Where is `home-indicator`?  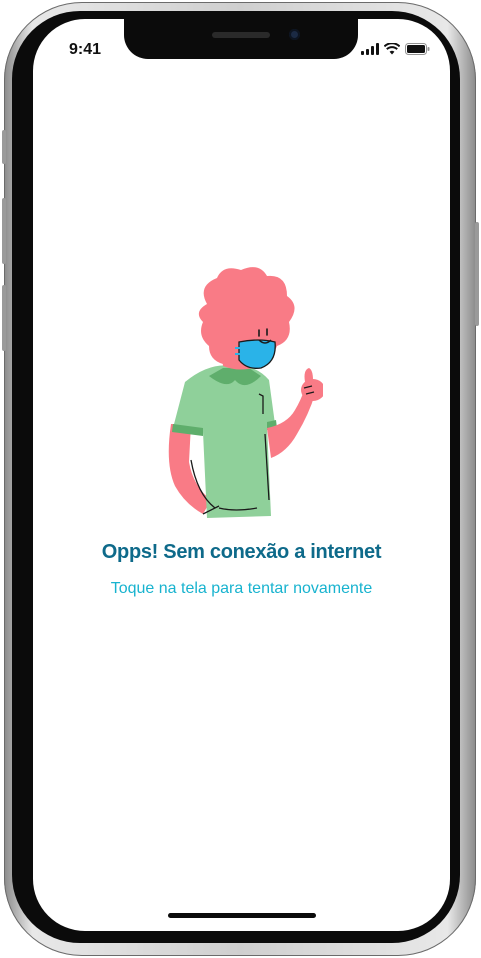
home-indicator is located at coordinates (242, 915).